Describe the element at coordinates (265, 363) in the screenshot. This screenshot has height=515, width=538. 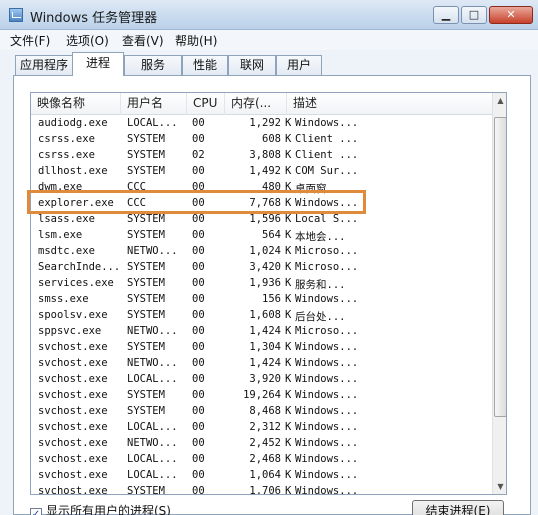
I see `memory-cell: 1,424` at that location.